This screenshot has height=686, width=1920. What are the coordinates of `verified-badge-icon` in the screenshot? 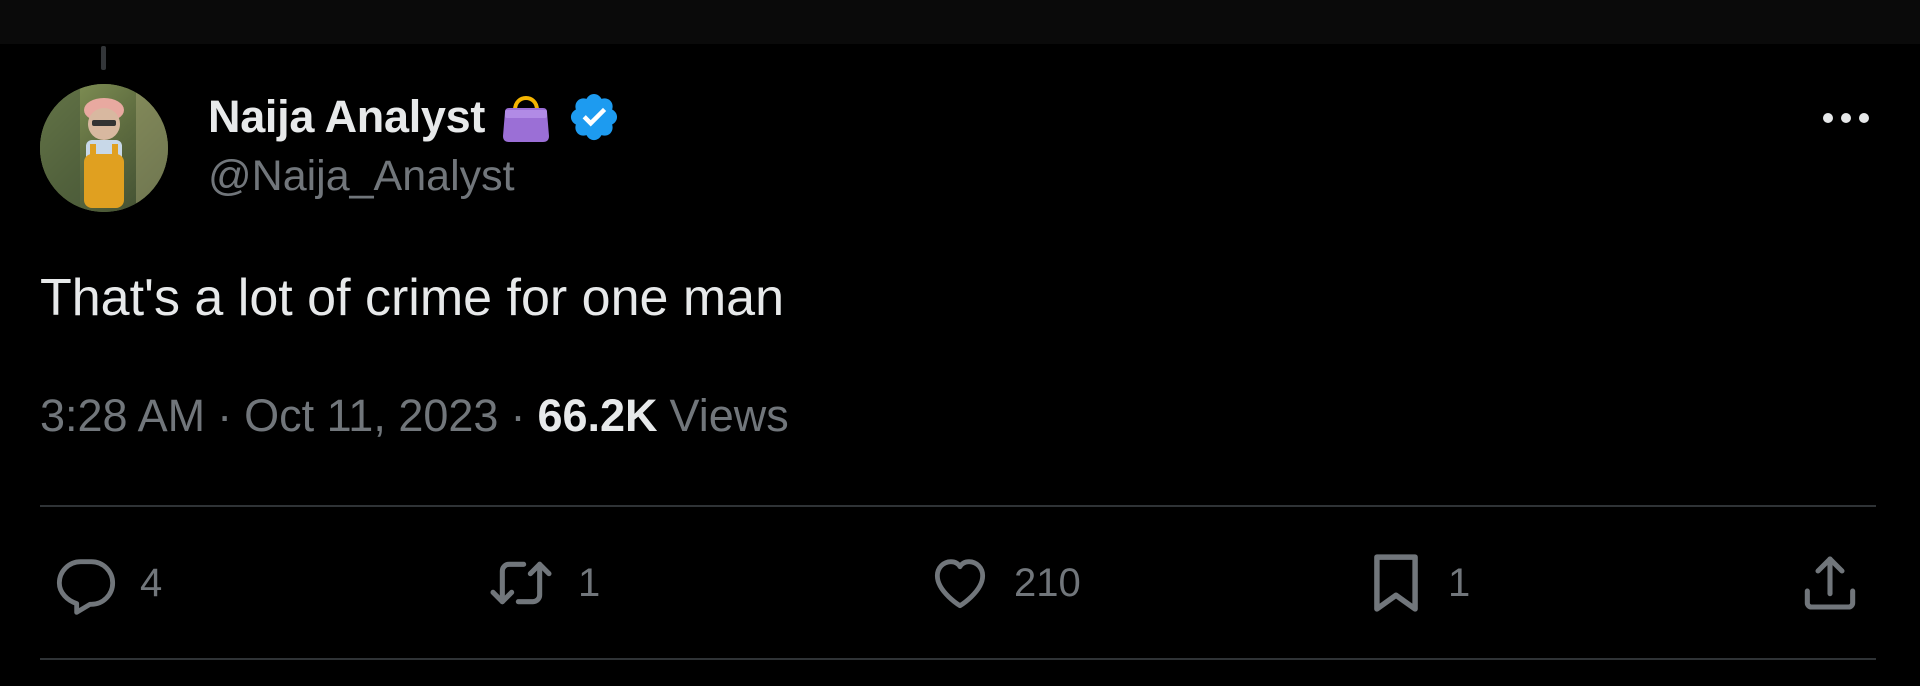 It's located at (594, 117).